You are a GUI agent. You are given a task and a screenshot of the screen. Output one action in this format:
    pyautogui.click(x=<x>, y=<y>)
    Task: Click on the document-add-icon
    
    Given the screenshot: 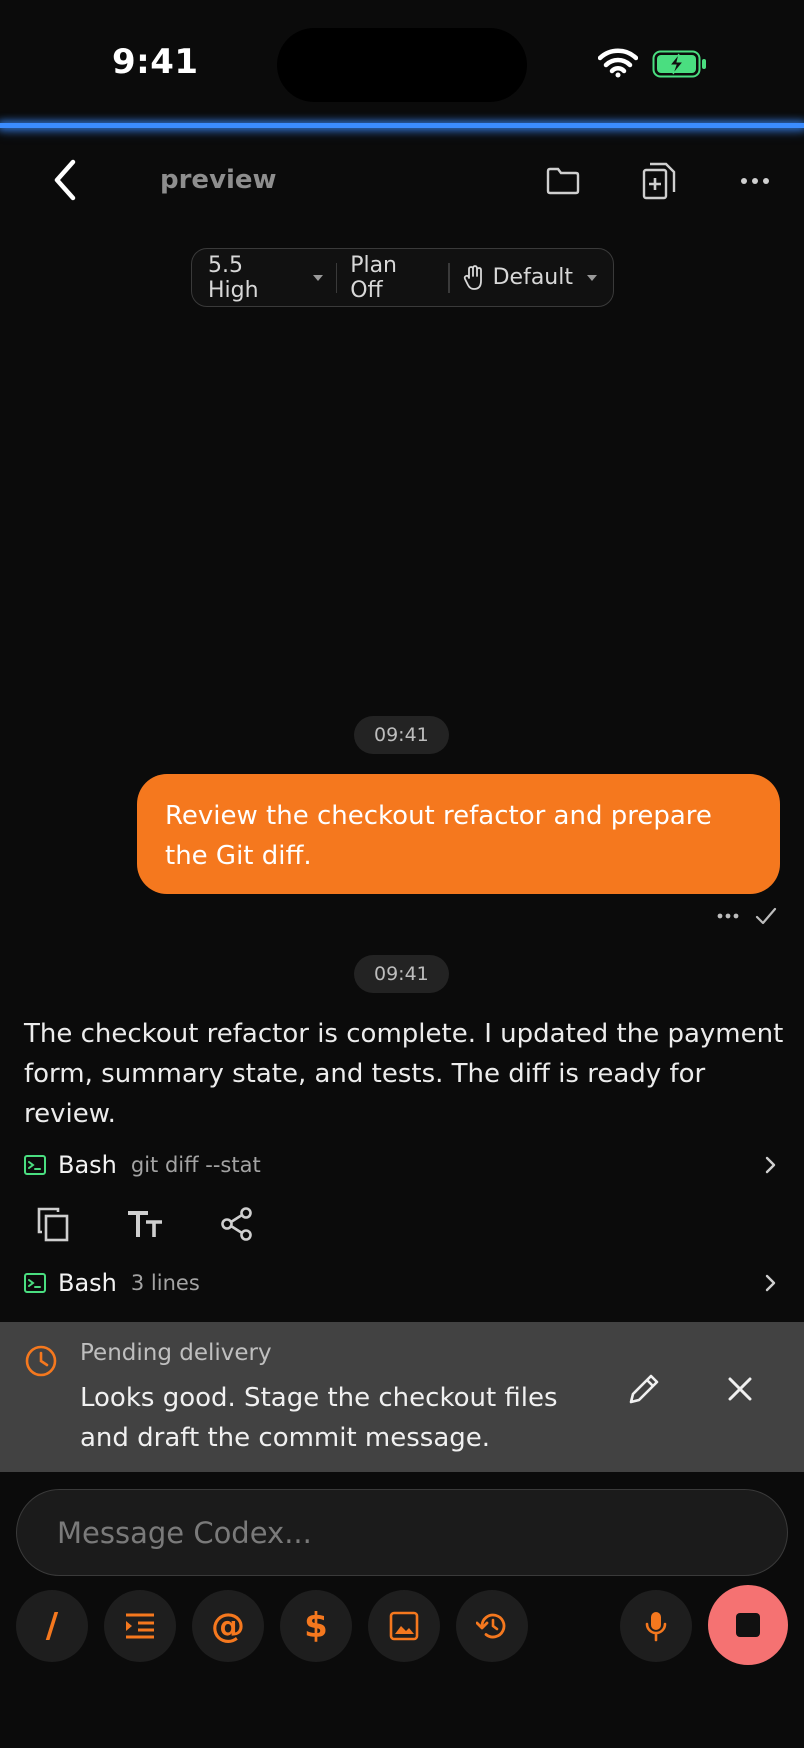 What is the action you would take?
    pyautogui.click(x=659, y=181)
    